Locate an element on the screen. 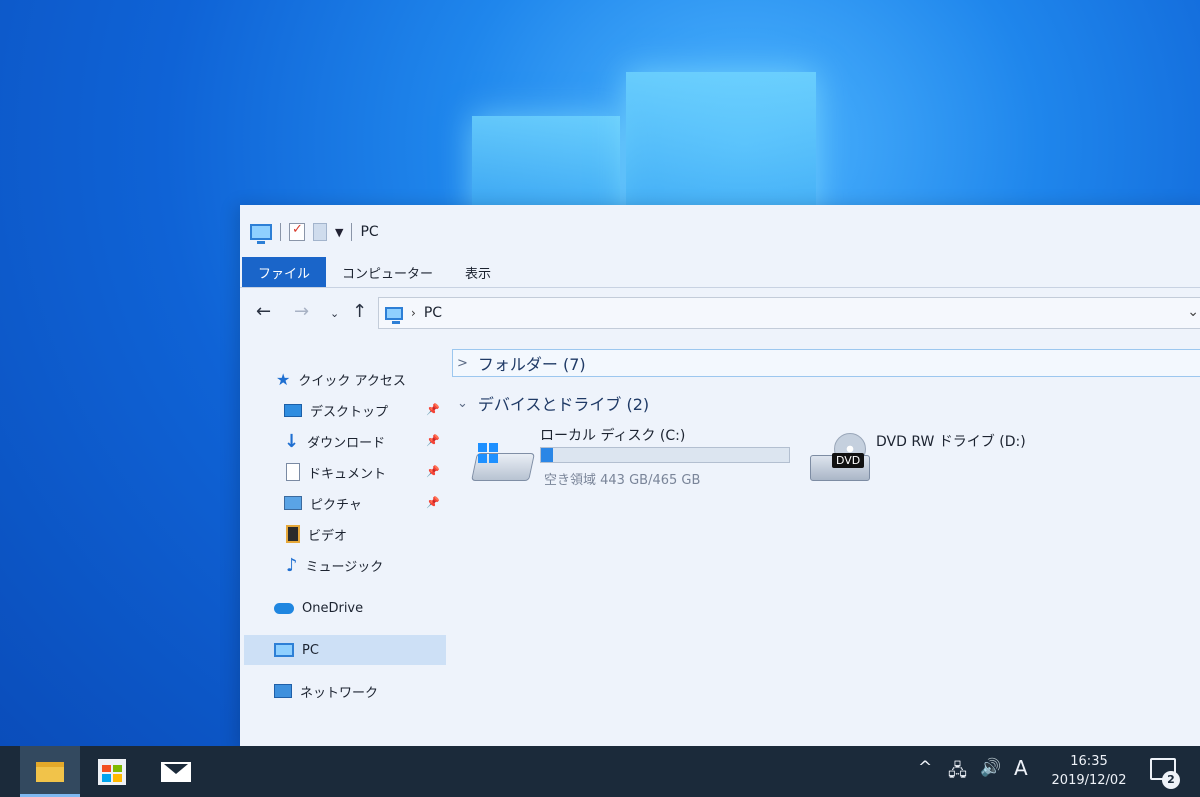 This screenshot has height=797, width=1200. taskbar-store is located at coordinates (112, 771).